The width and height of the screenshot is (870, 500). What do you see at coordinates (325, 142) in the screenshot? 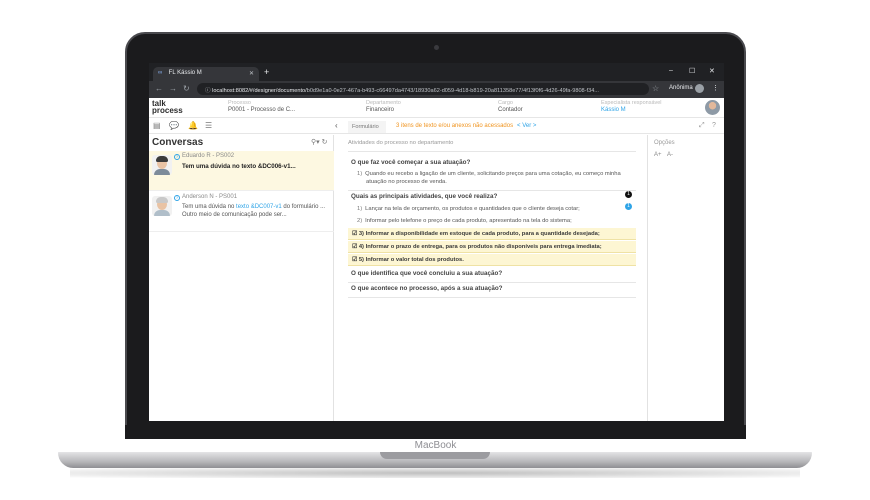
I see `refresh-icon: ↻` at bounding box center [325, 142].